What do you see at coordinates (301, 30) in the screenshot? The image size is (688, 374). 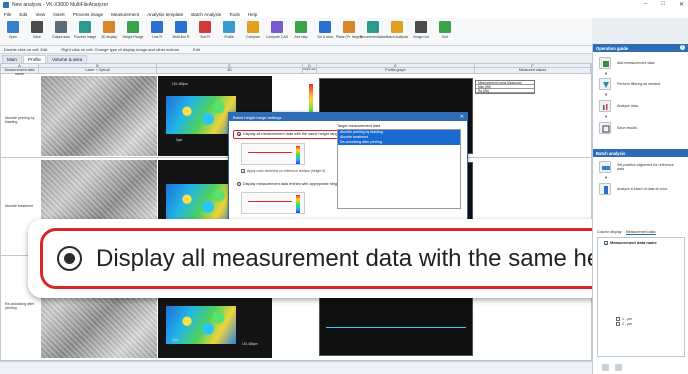 I see `toolbar-button-ave-step: Ave step` at bounding box center [301, 30].